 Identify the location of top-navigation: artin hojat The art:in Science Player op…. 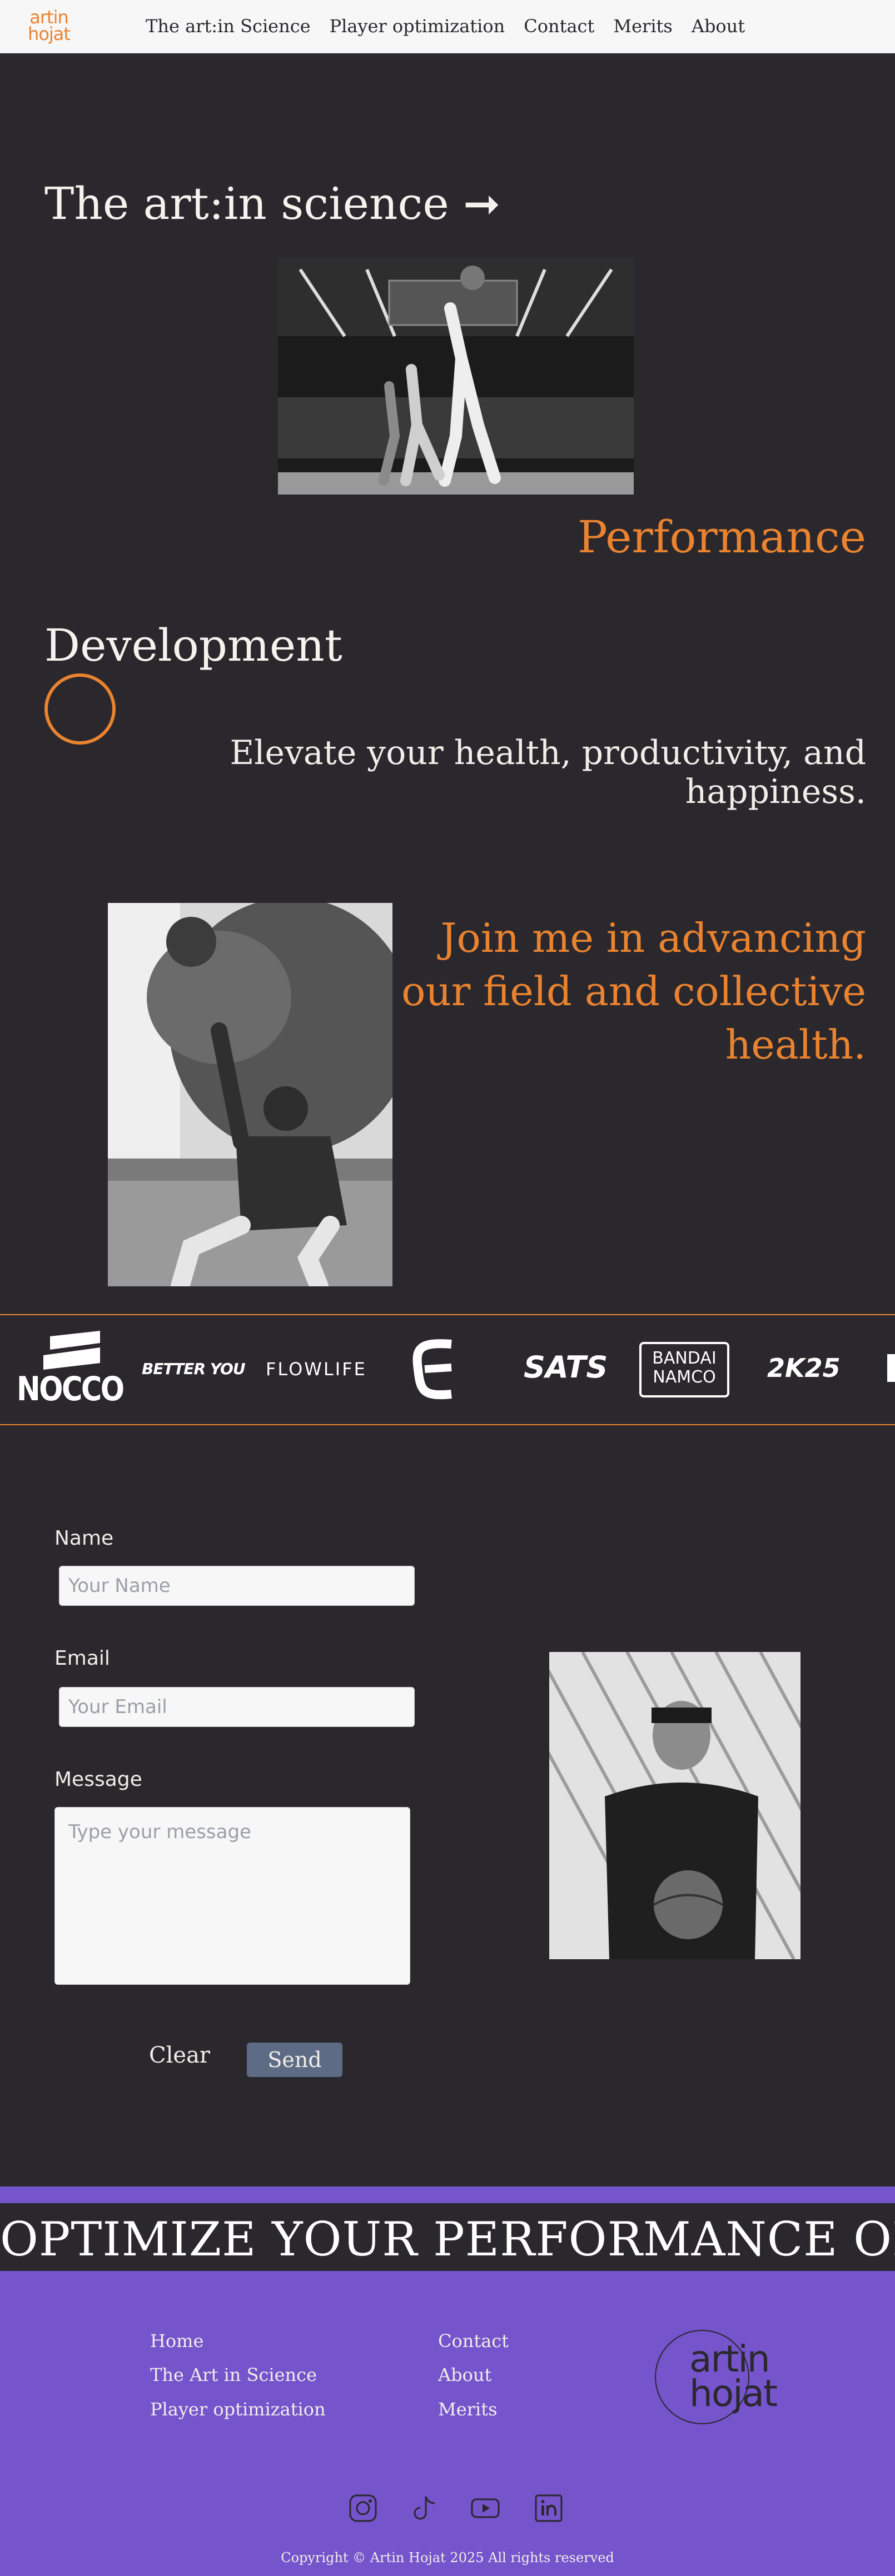
(447, 26).